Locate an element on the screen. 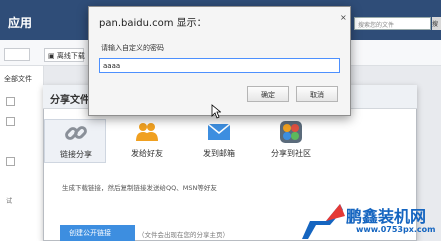 Image resolution: width=441 pixels, height=241 pixels. share-option-community: 分享到社区 is located at coordinates (291, 141).